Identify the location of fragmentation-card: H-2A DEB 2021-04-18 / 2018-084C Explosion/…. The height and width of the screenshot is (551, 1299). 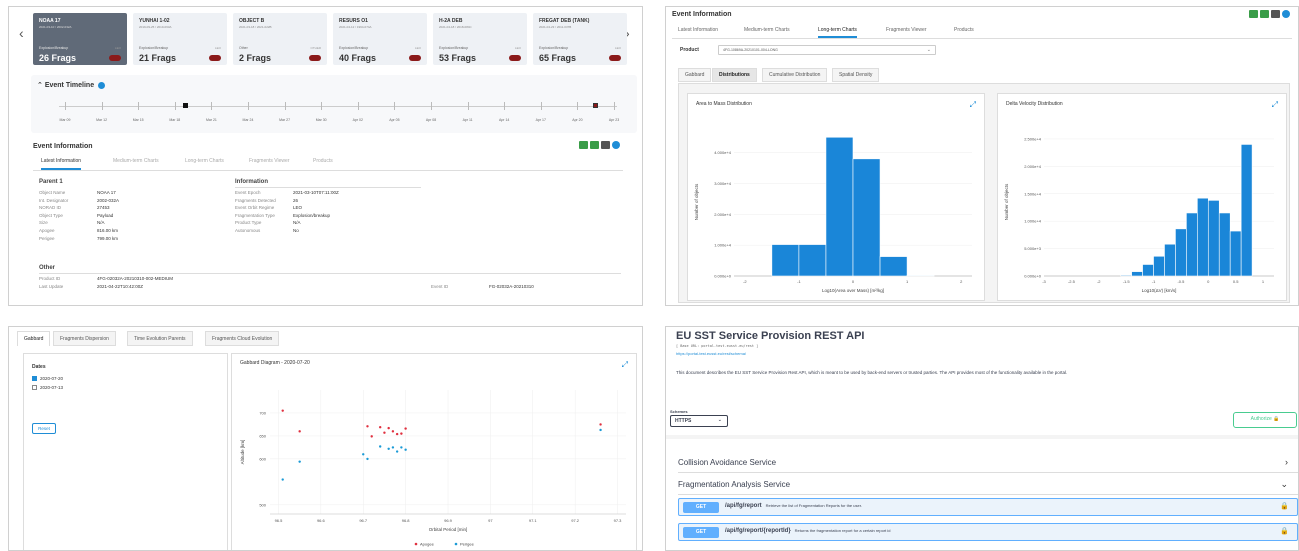
(480, 39).